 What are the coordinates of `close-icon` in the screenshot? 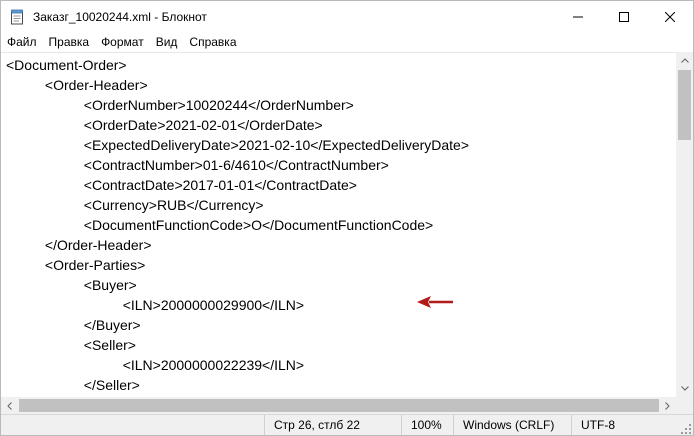 It's located at (670, 16).